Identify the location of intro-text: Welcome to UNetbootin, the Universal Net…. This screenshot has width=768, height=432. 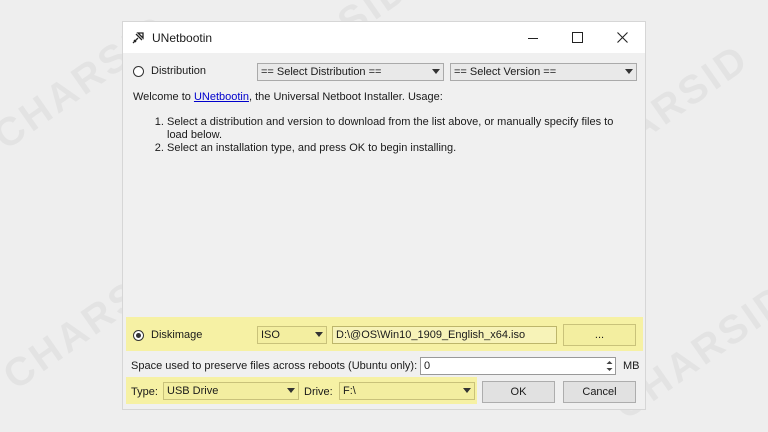
(288, 97).